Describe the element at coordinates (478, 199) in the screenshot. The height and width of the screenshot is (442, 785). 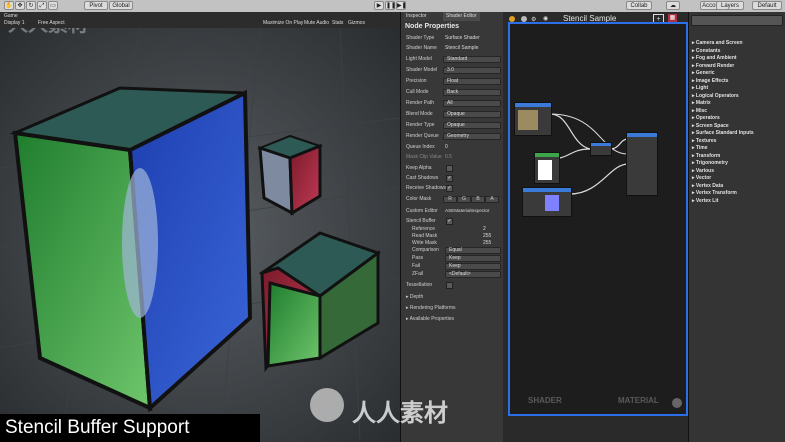
I see `color-mask-b: B` at that location.